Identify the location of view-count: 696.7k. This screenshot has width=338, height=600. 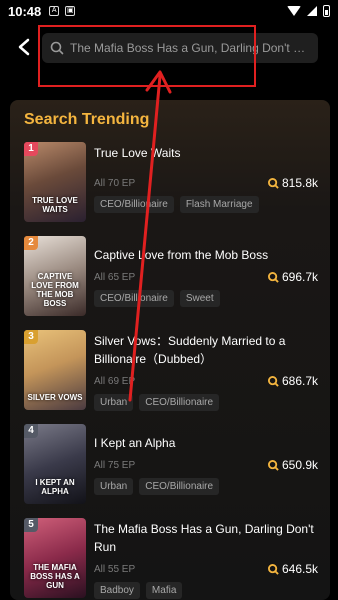
(292, 277).